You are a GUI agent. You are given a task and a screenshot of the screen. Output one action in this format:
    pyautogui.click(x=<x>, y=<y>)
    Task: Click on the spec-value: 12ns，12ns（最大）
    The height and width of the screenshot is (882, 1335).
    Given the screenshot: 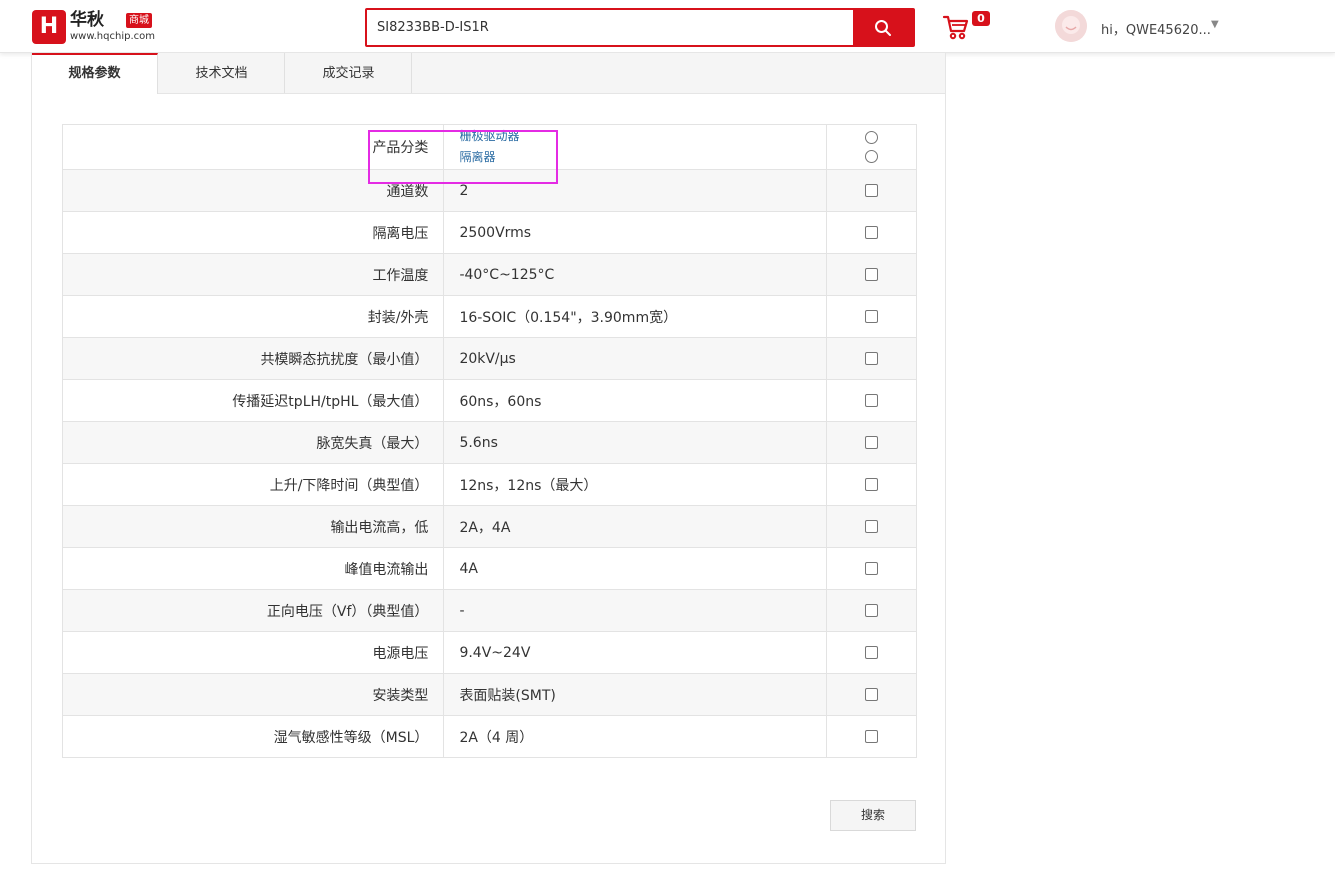 What is the action you would take?
    pyautogui.click(x=635, y=484)
    